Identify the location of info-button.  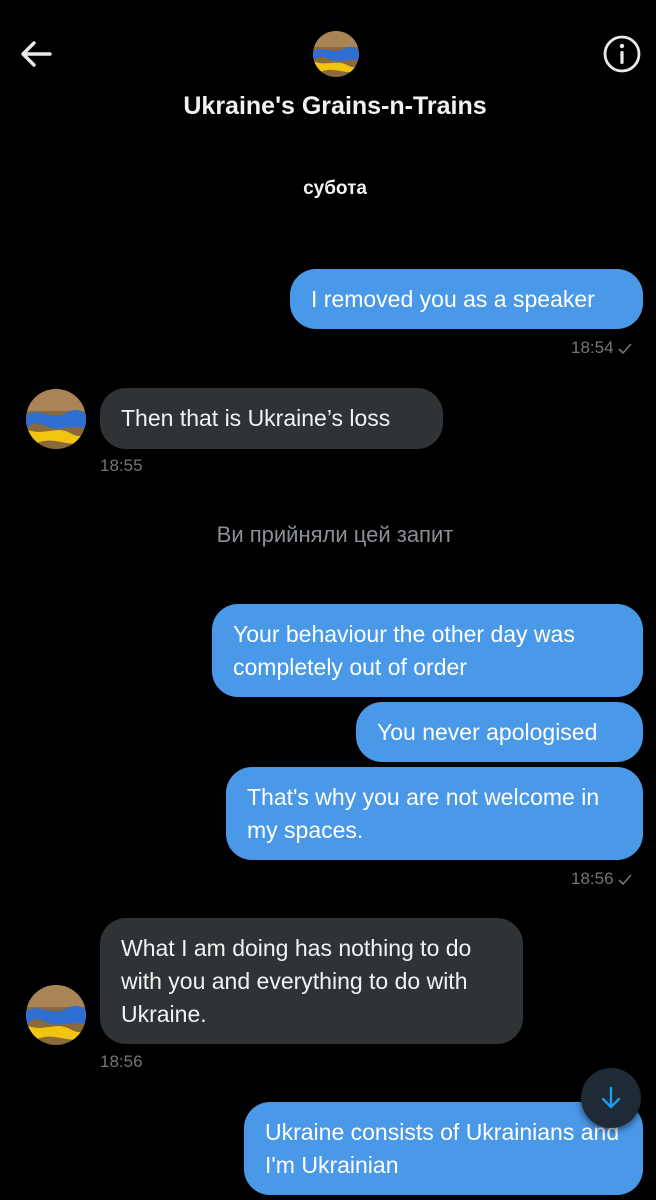
(622, 54).